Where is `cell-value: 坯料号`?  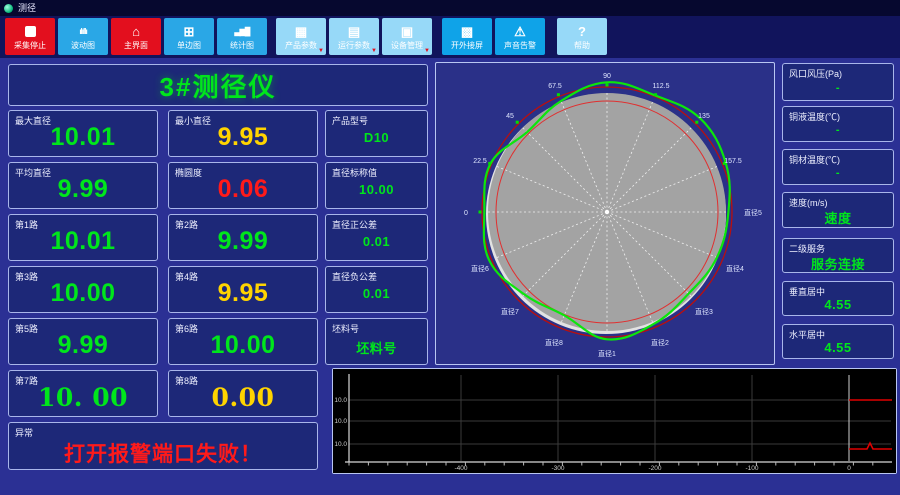
cell-value: 坯料号 is located at coordinates (376, 348).